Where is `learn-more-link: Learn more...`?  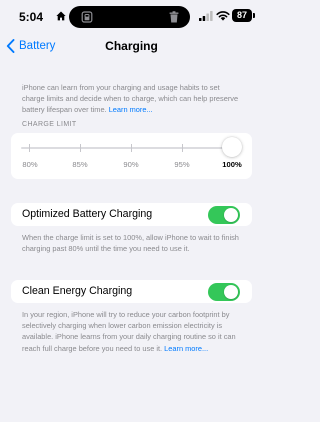 learn-more-link: Learn more... is located at coordinates (131, 109).